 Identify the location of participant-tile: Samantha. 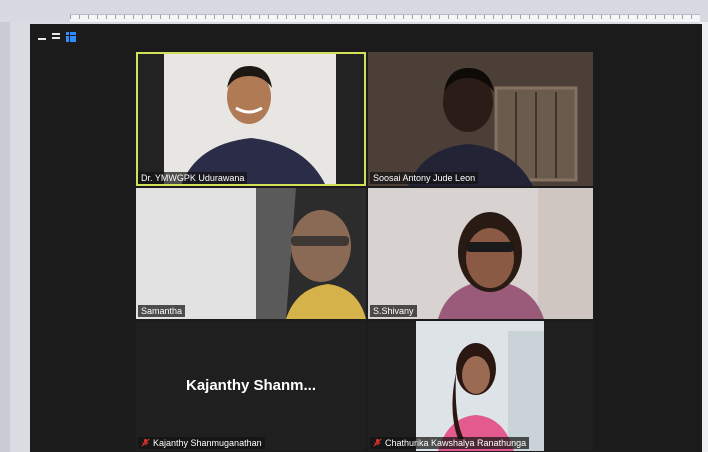
(251, 253).